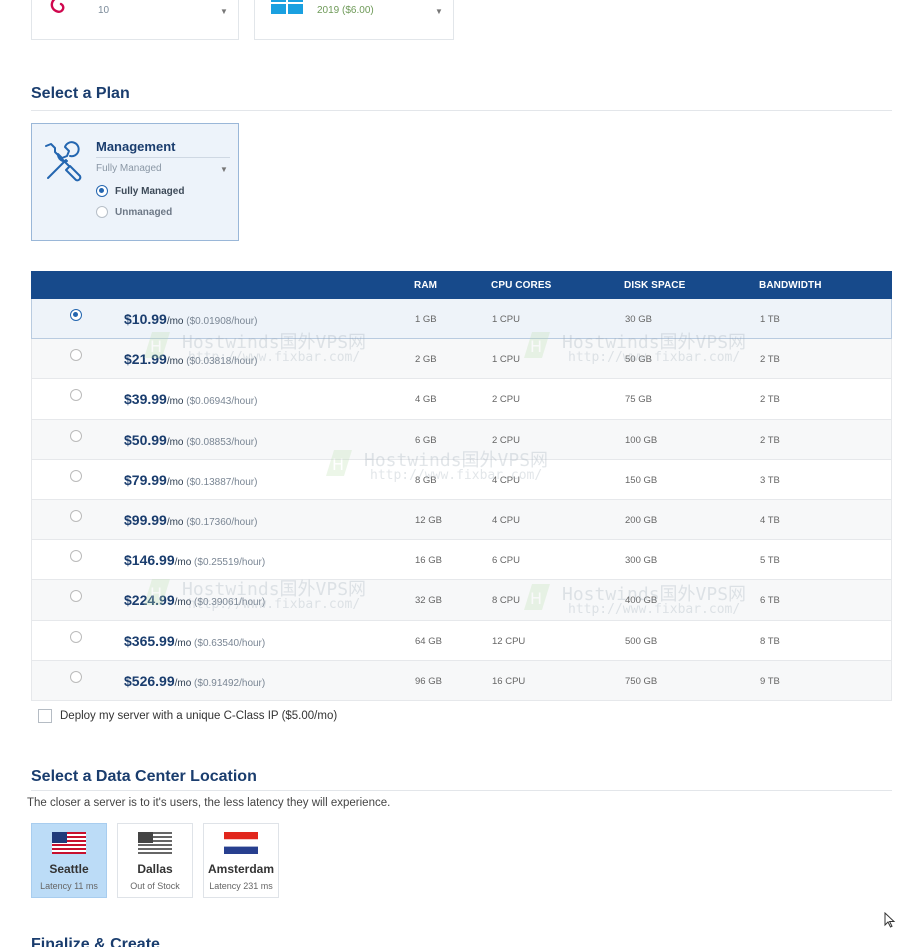 Image resolution: width=915 pixels, height=947 pixels. What do you see at coordinates (241, 860) in the screenshot?
I see `location-amsterdam: Amsterdam Latency 231 ms` at bounding box center [241, 860].